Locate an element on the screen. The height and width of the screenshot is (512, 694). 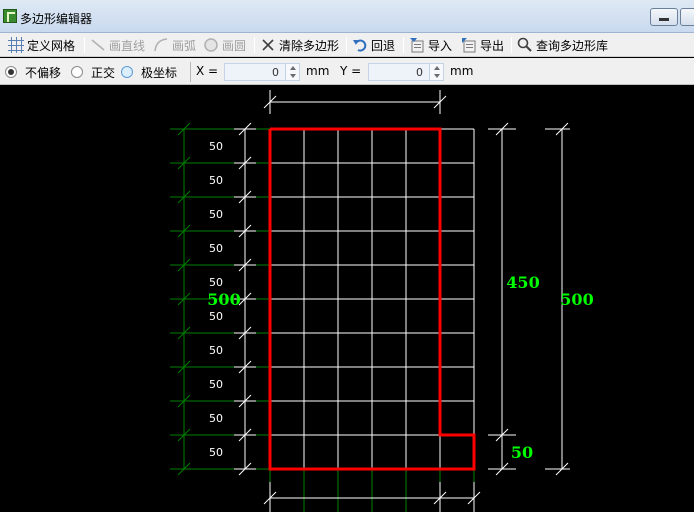
right-lower-dimension-label: 50 is located at coordinates (522, 452).